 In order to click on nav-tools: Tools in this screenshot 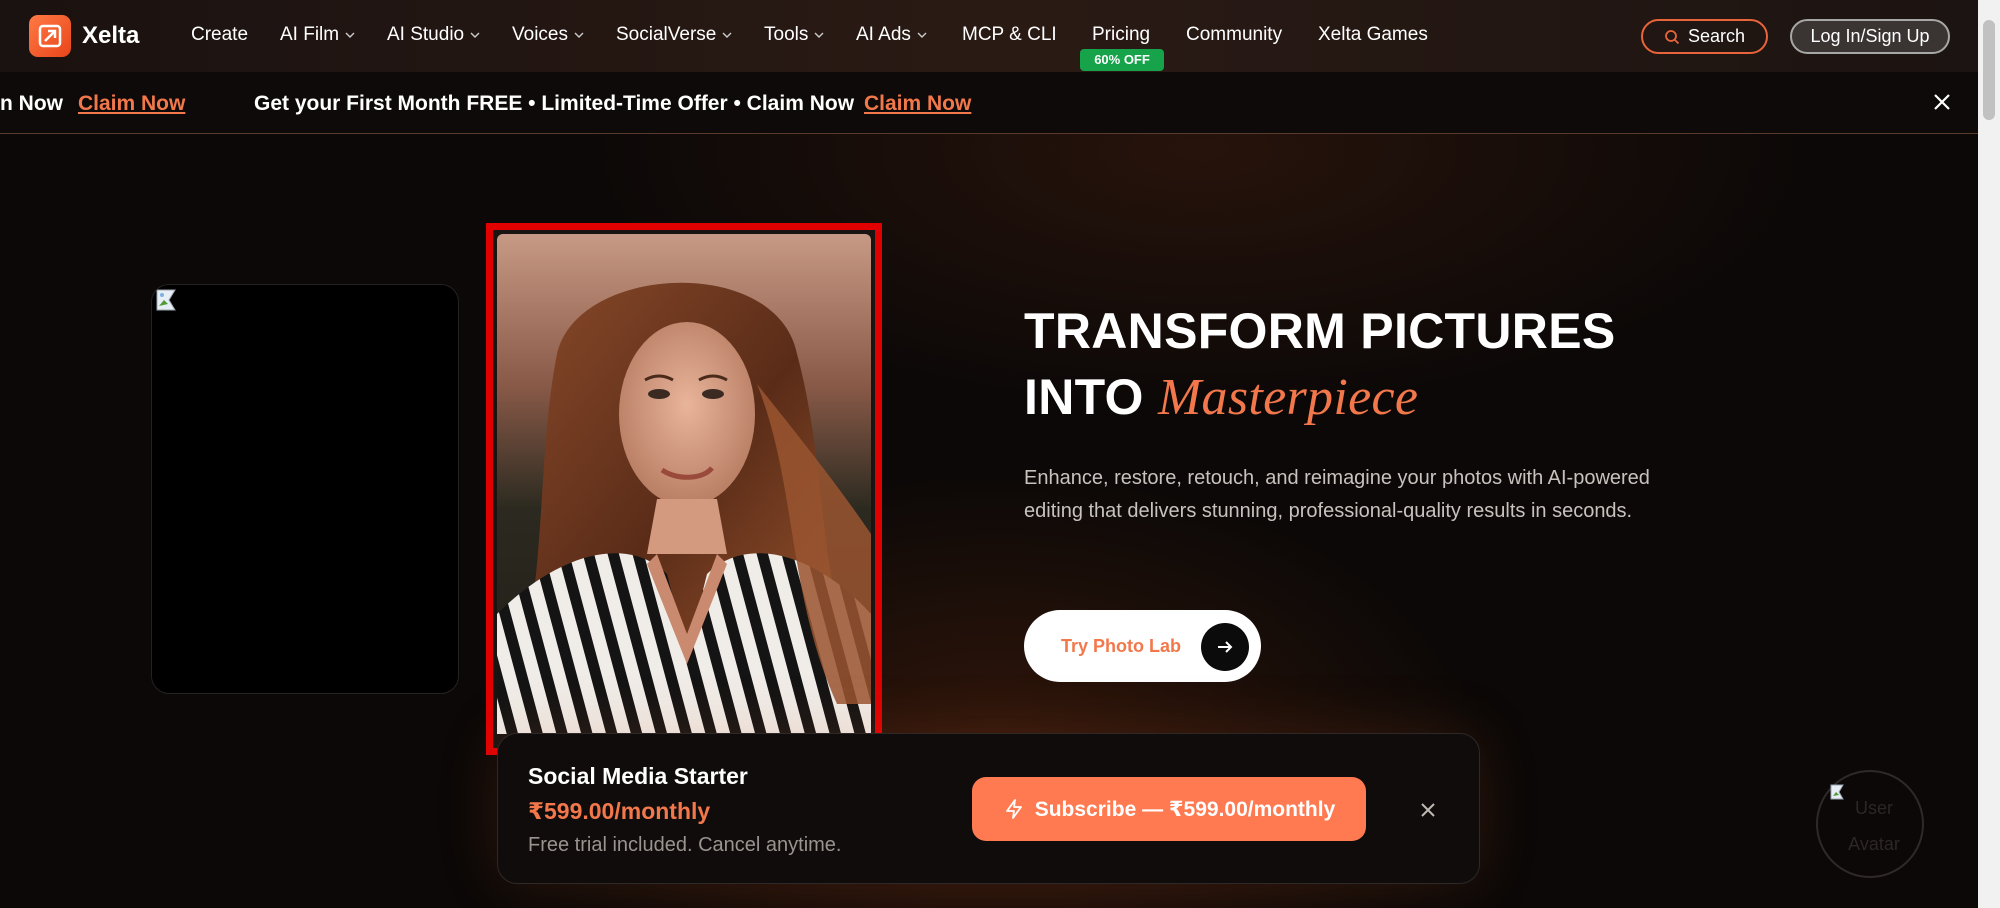, I will do `click(794, 35)`.